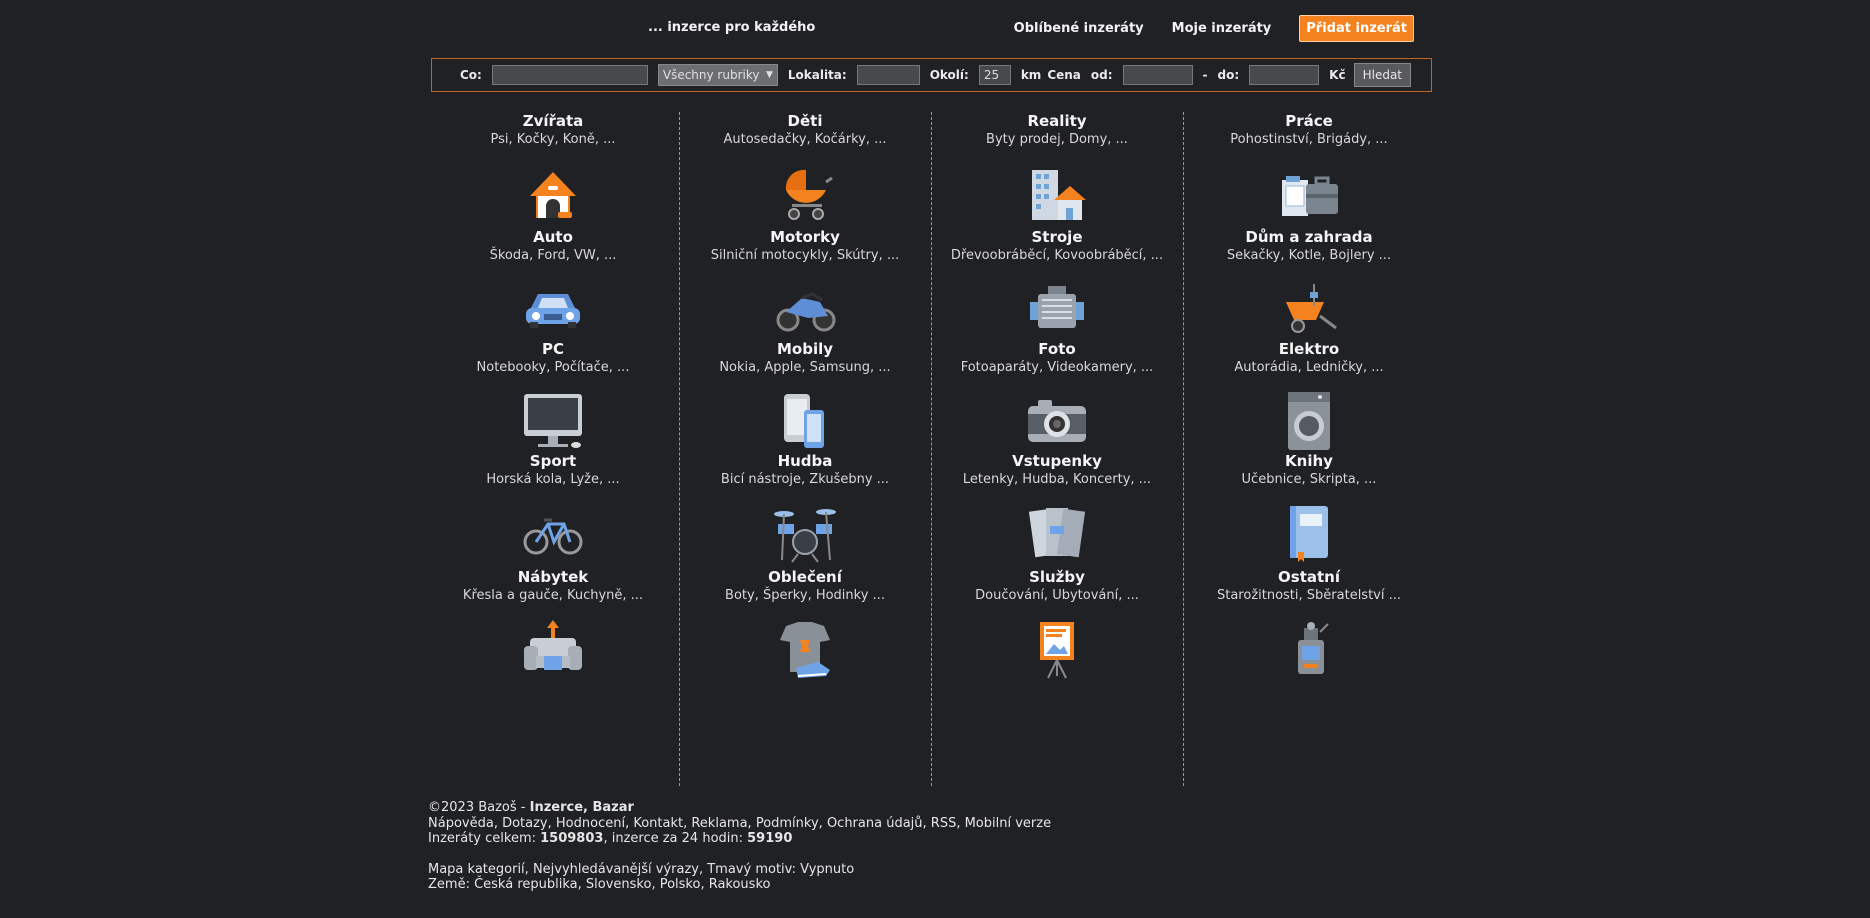 This screenshot has height=918, width=1870. What do you see at coordinates (525, 823) in the screenshot?
I see `footer-link: Dotazy` at bounding box center [525, 823].